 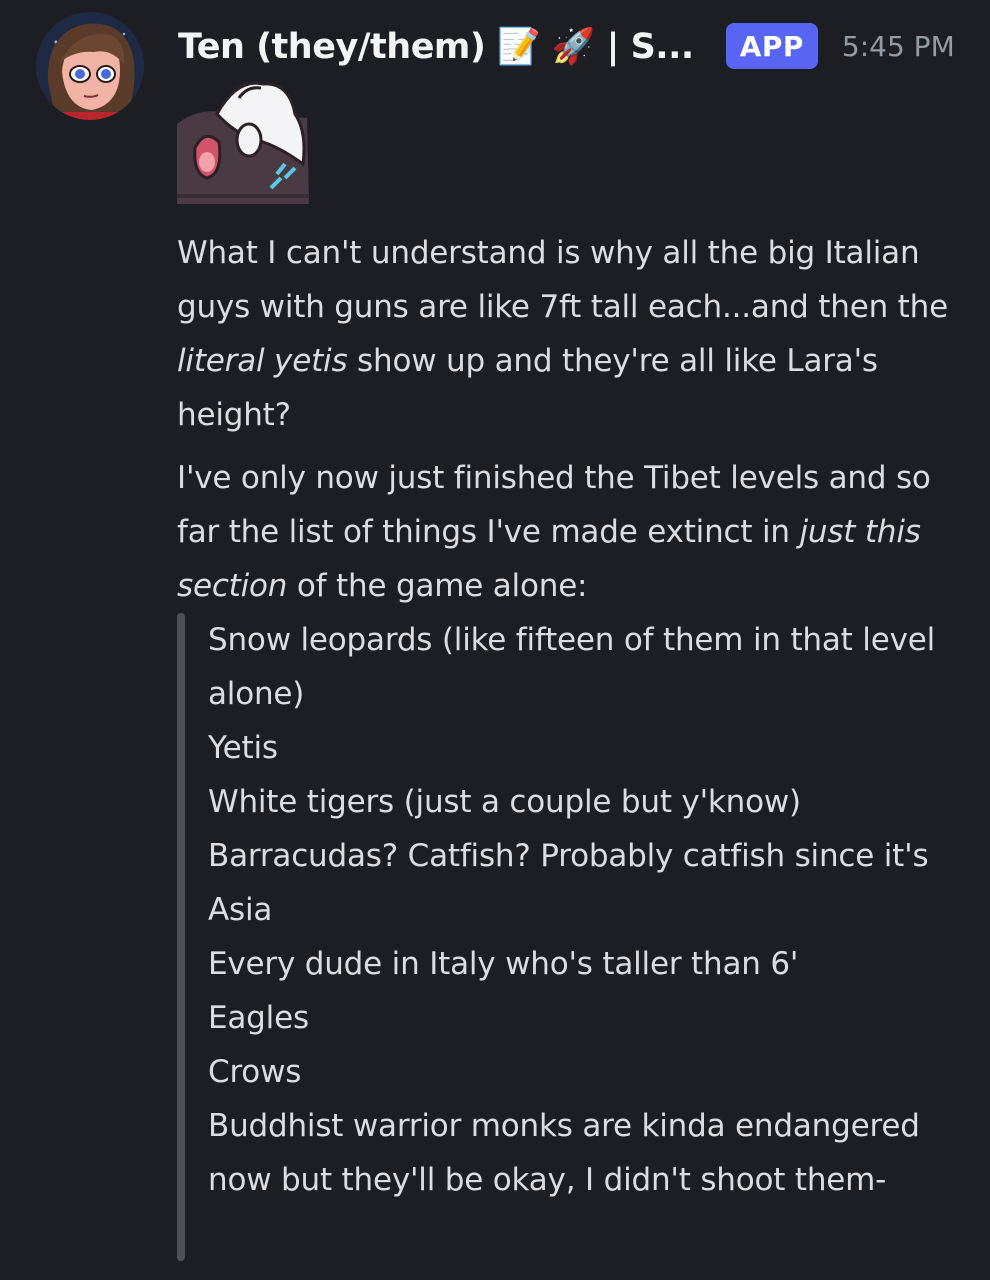 I want to click on message-sticker, so click(x=243, y=141).